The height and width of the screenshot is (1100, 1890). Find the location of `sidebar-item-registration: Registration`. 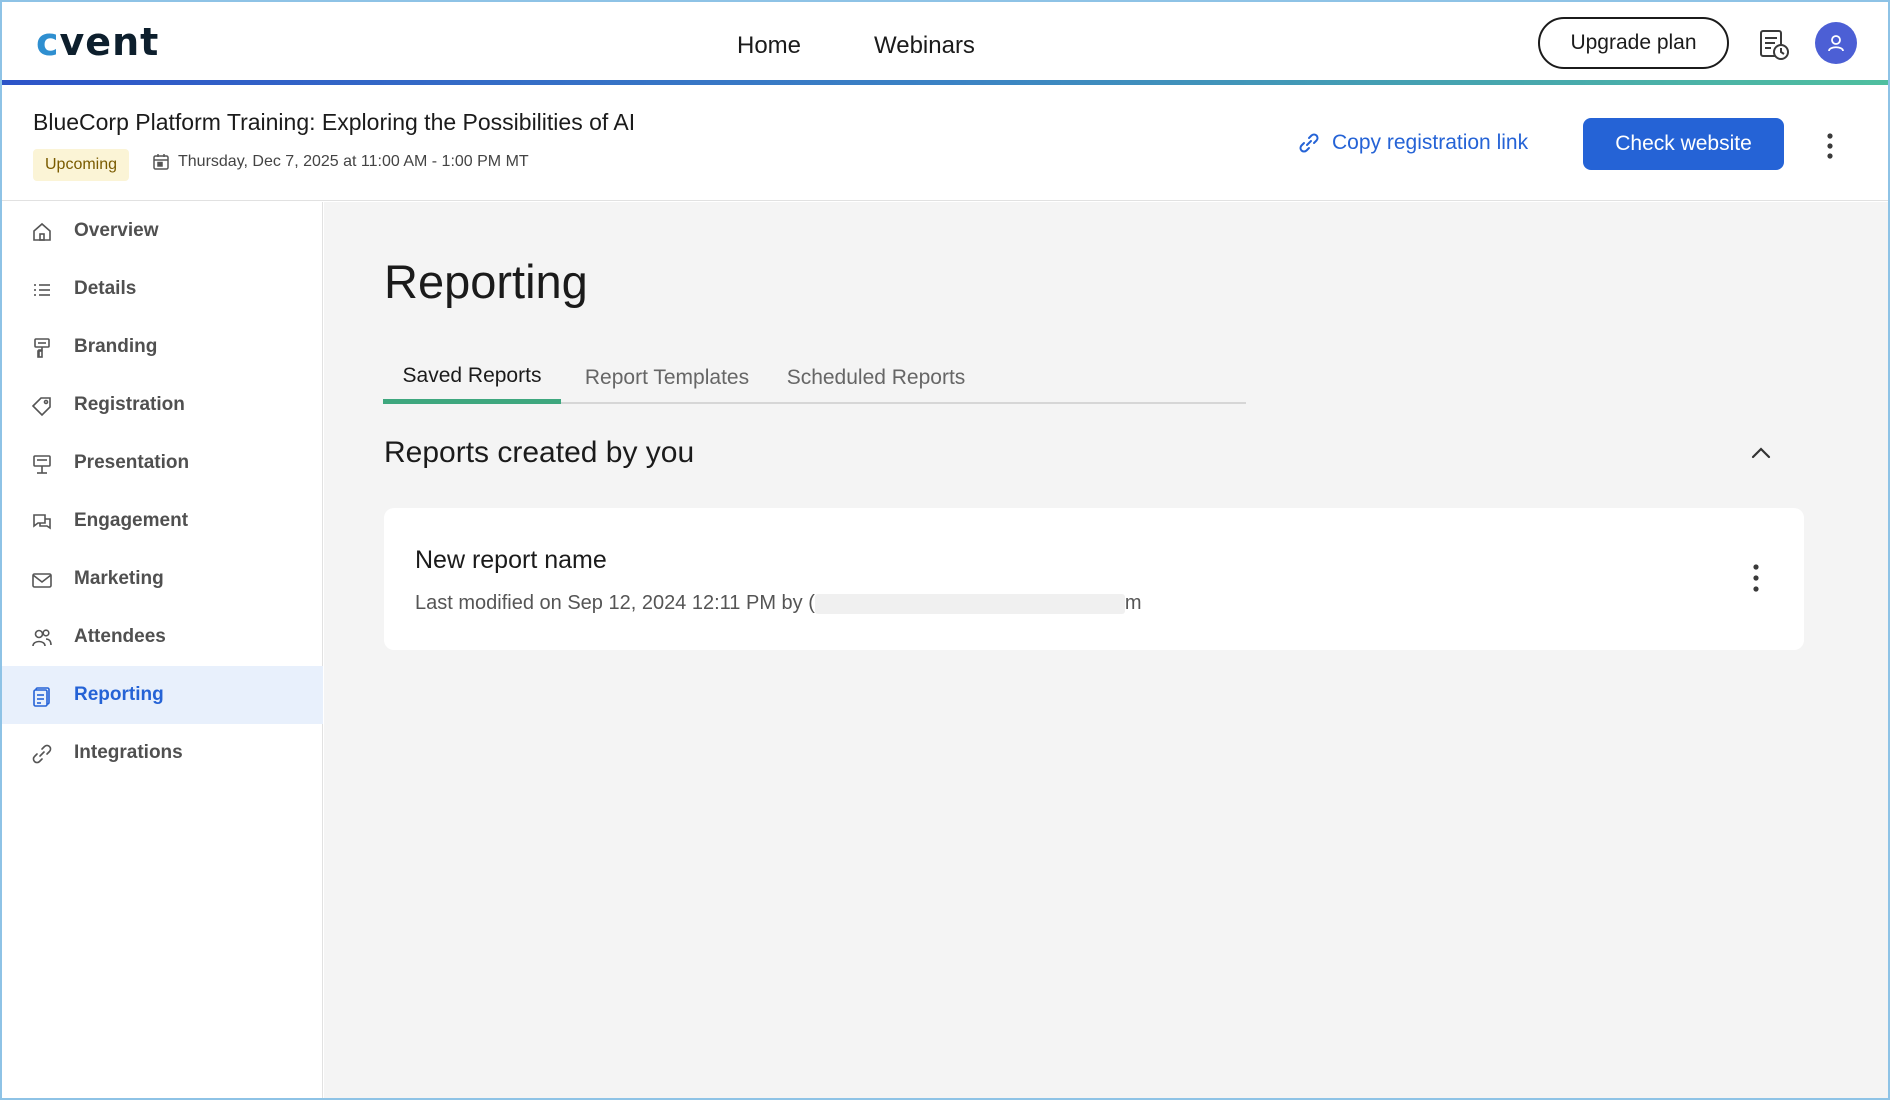

sidebar-item-registration: Registration is located at coordinates (162, 405).